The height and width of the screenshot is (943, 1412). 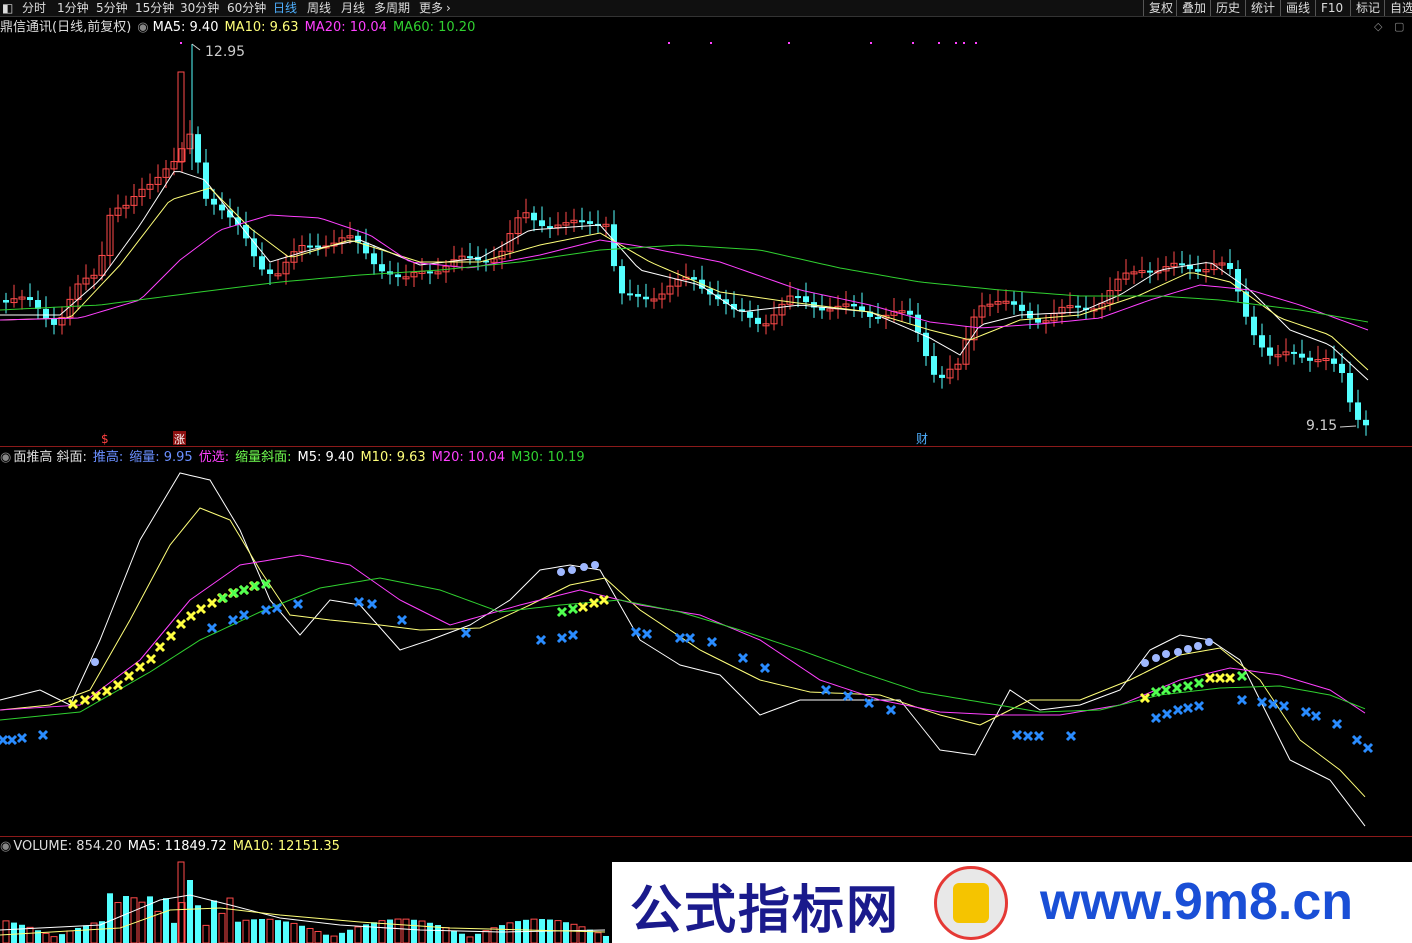 What do you see at coordinates (304, 902) in the screenshot?
I see `volume-bars` at bounding box center [304, 902].